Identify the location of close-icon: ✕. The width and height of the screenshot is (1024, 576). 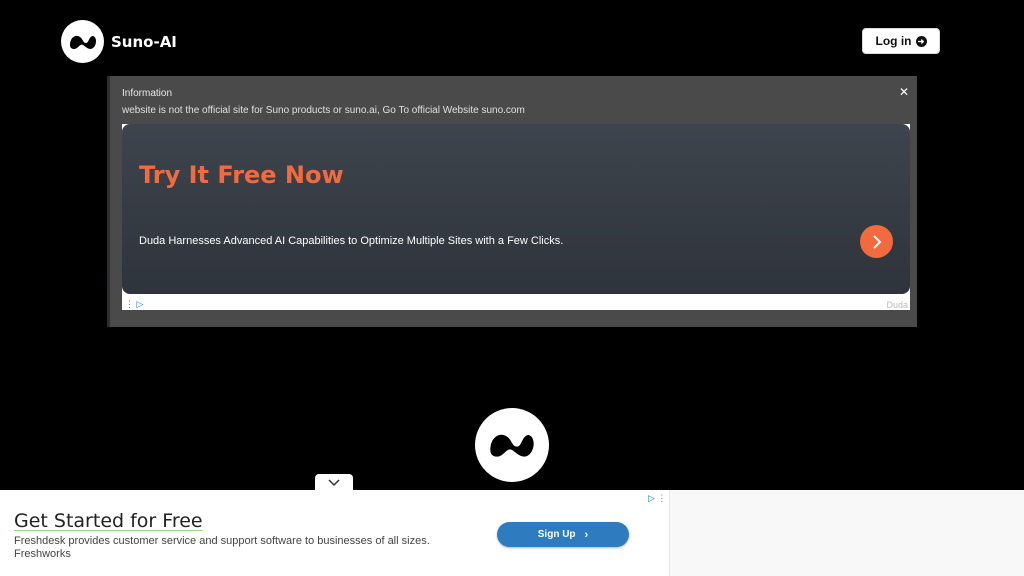
(904, 92).